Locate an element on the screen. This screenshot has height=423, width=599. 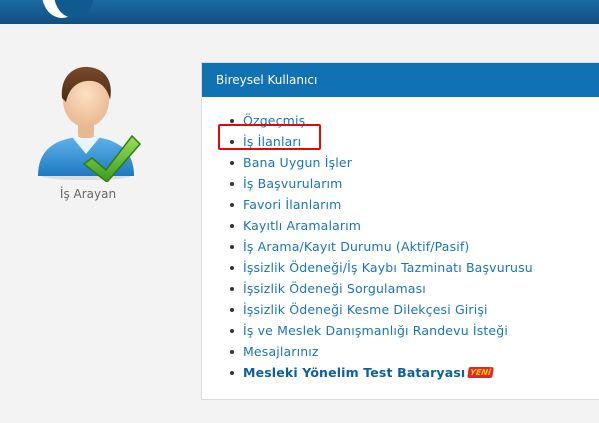
menu-item-unemployment-termination: İşsizlik Ödeneği Kesme Dilekçesi Girişi is located at coordinates (413, 309).